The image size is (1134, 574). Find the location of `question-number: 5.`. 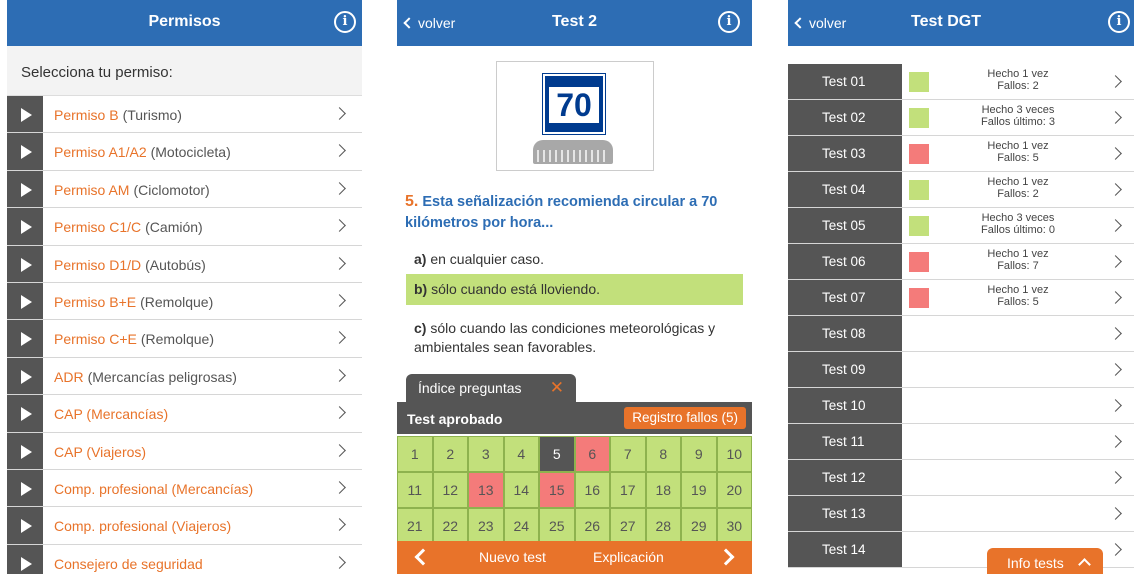

question-number: 5. is located at coordinates (412, 201).